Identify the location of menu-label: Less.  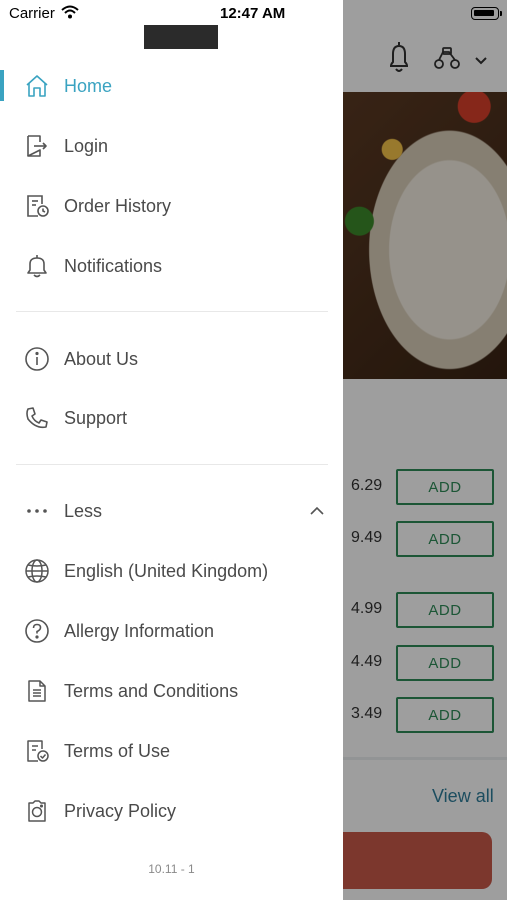
(83, 510).